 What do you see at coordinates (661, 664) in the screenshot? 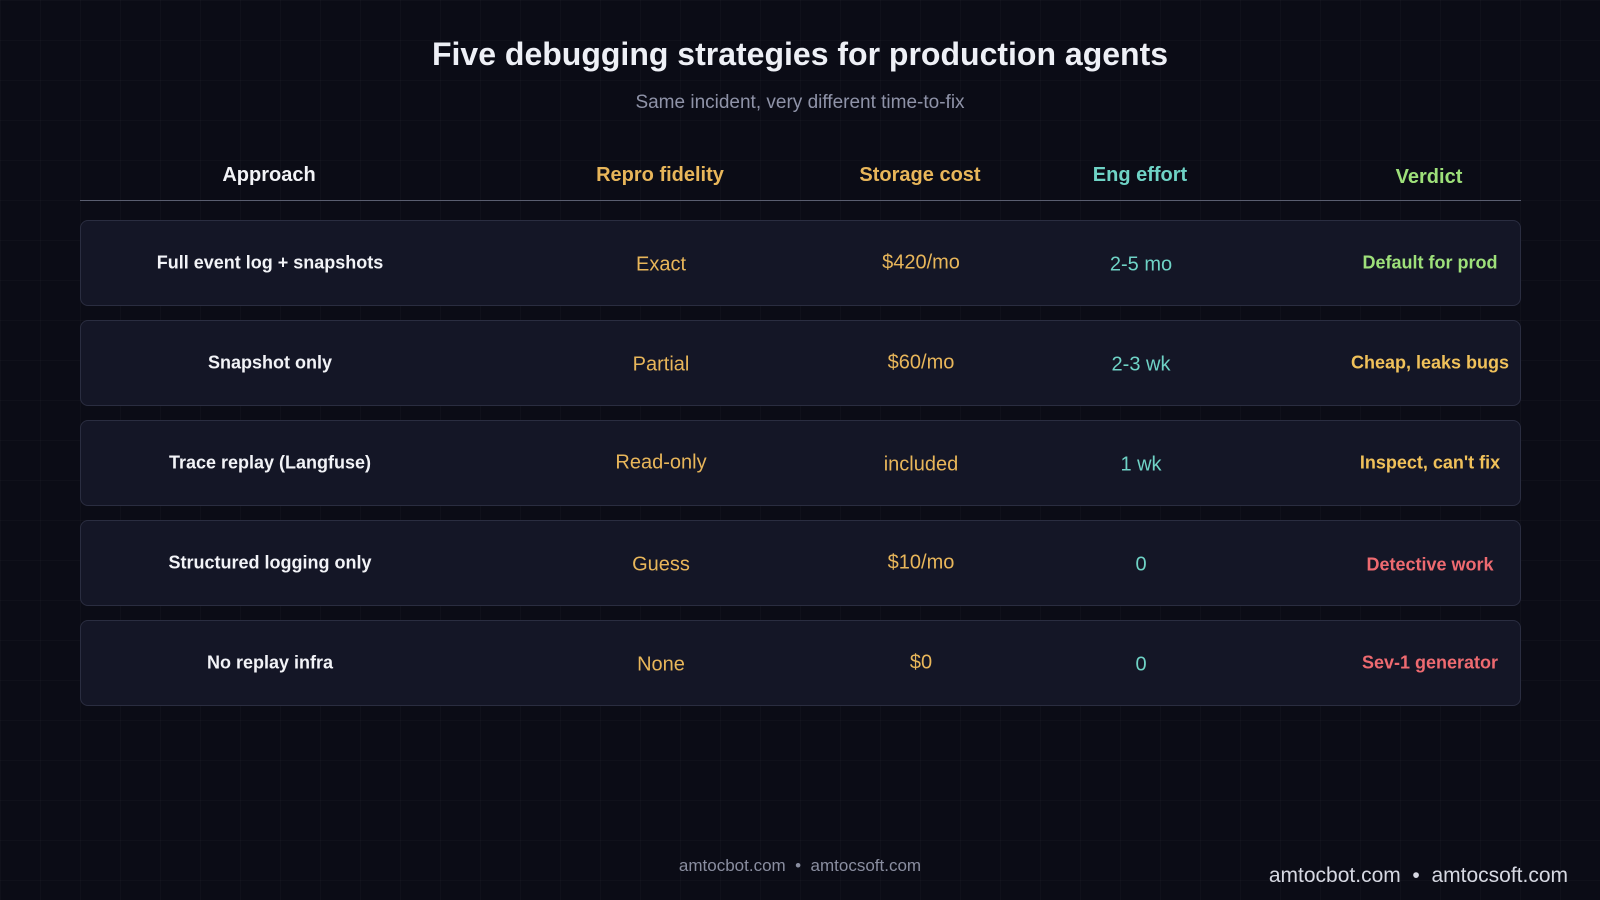
I see `cell-repro-fidelity: None` at bounding box center [661, 664].